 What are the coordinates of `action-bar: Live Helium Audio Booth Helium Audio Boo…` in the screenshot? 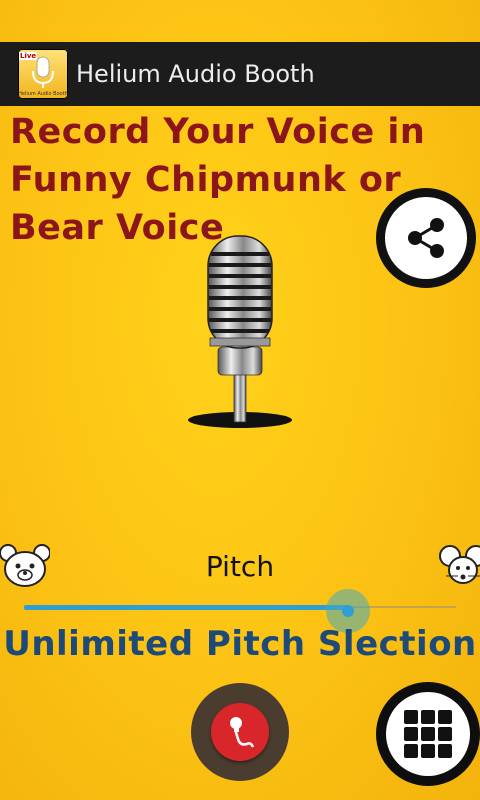 It's located at (240, 74).